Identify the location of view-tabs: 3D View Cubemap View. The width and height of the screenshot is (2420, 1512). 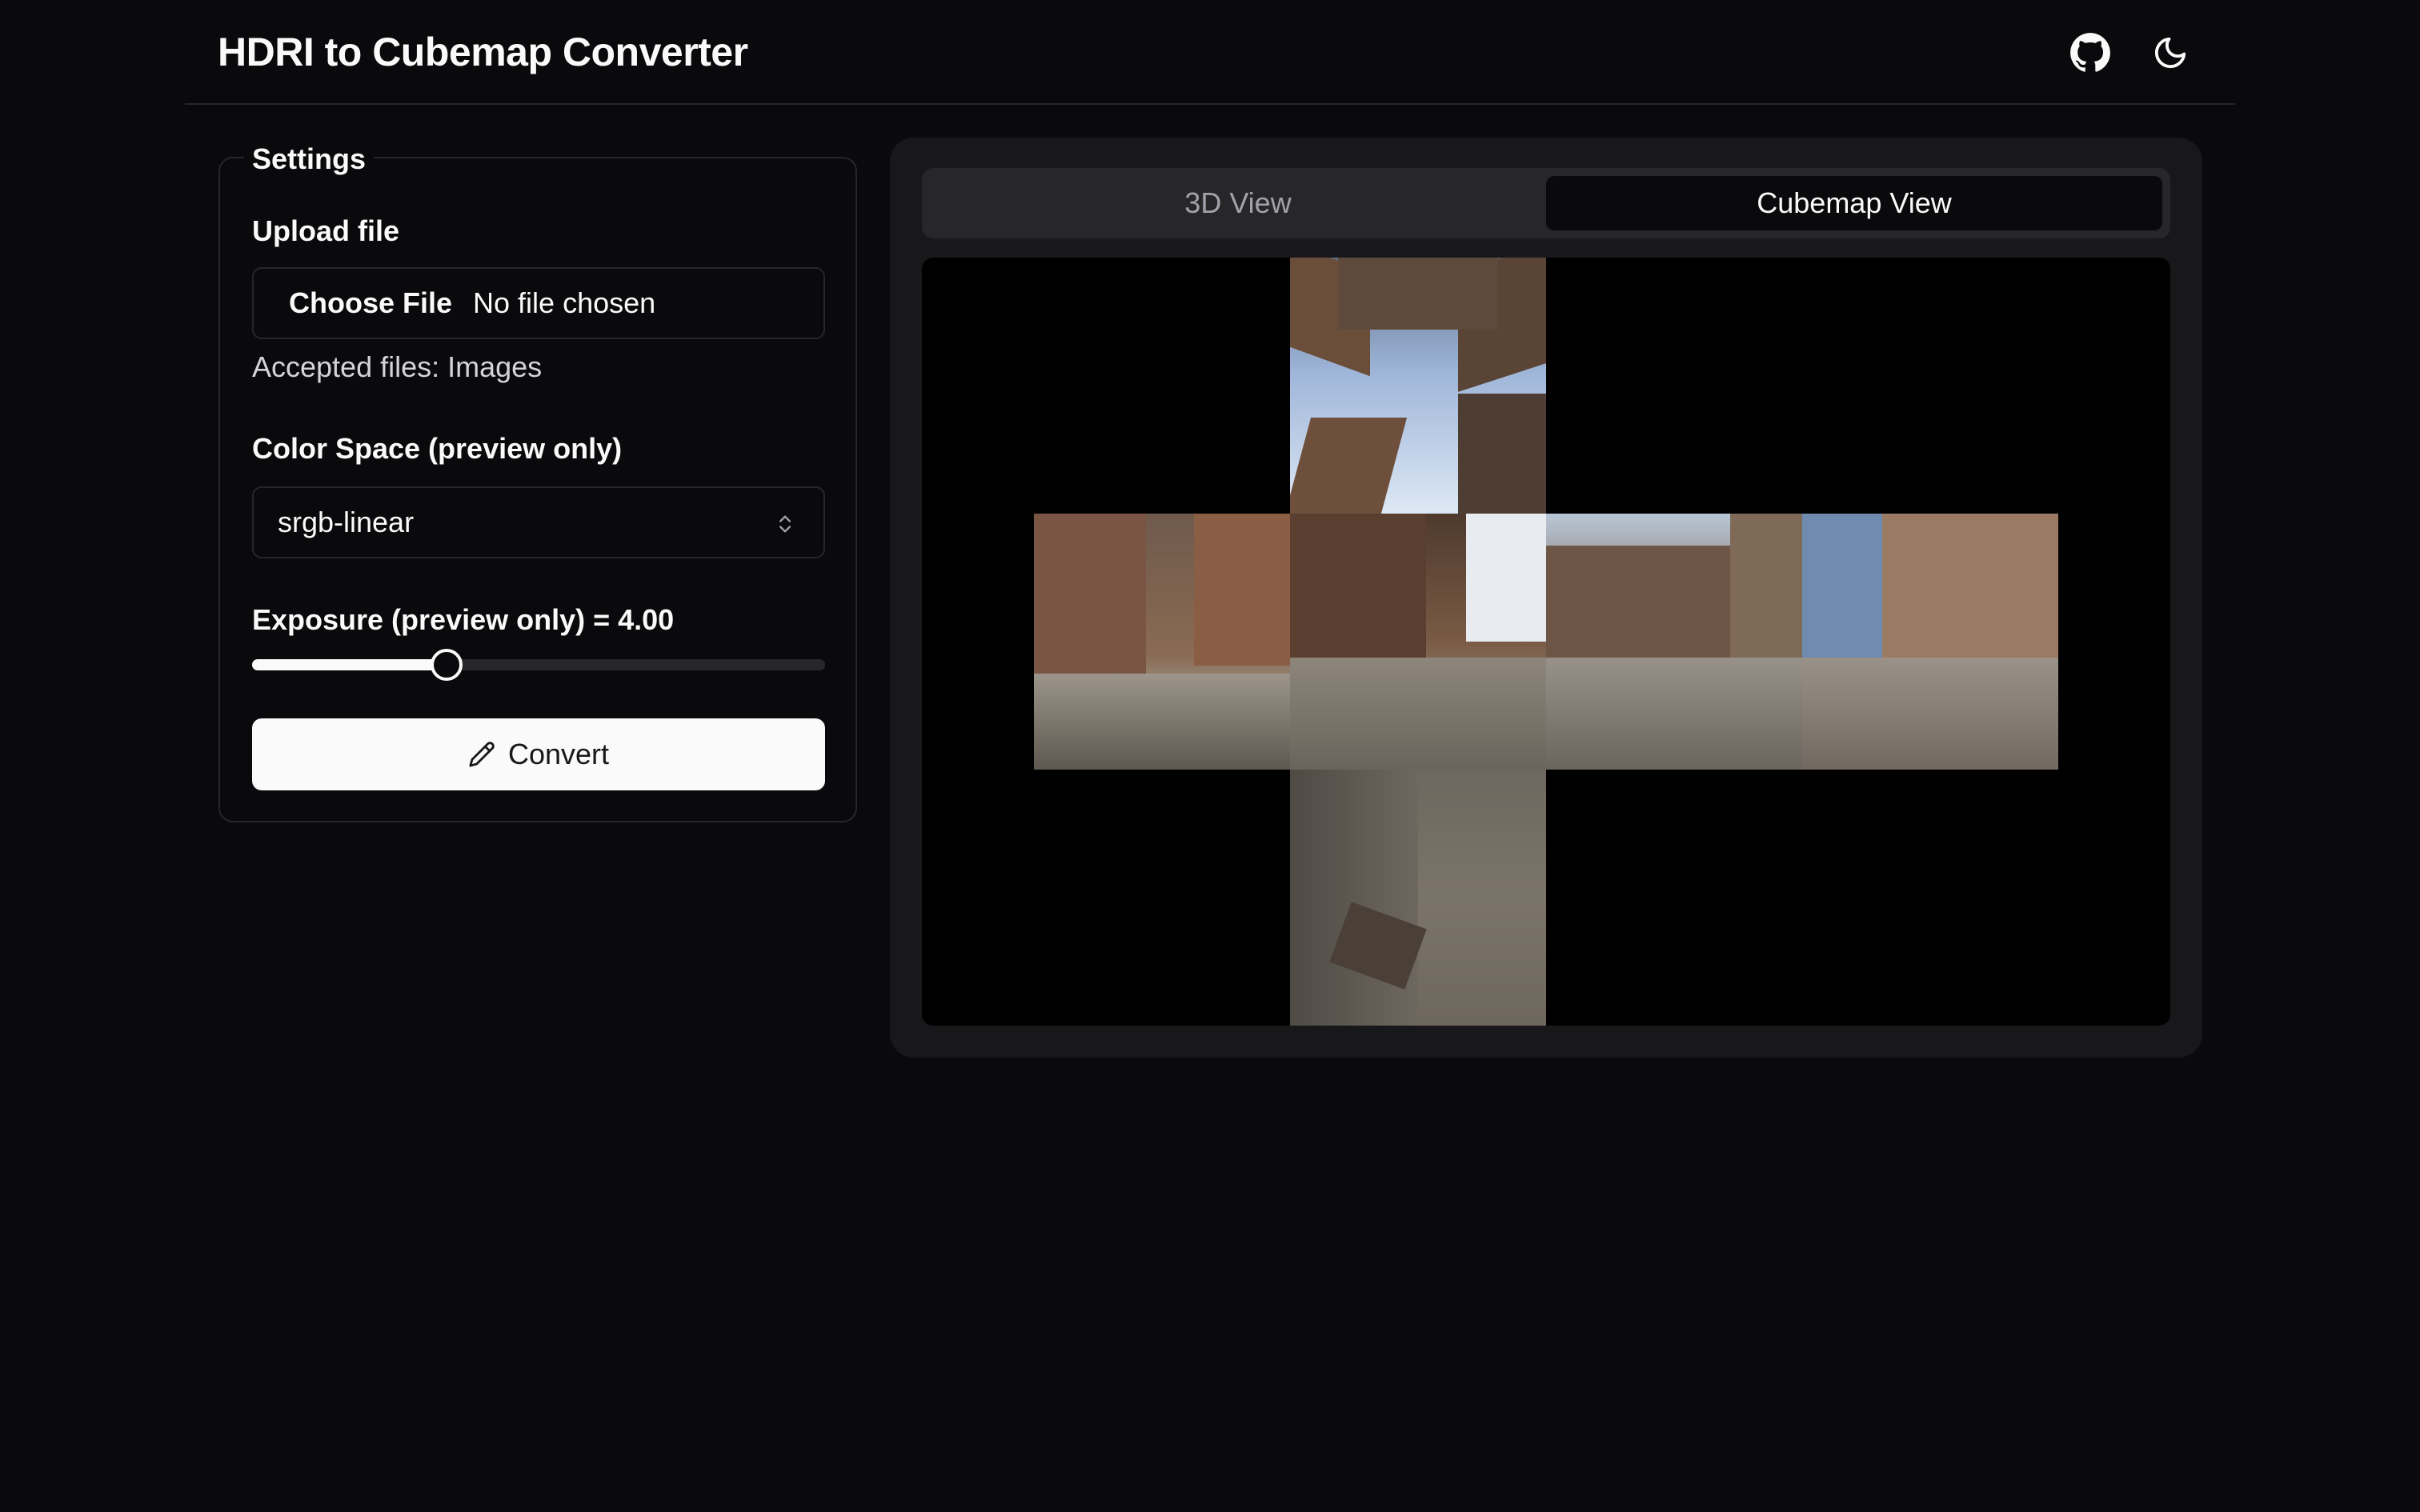
(1546, 203).